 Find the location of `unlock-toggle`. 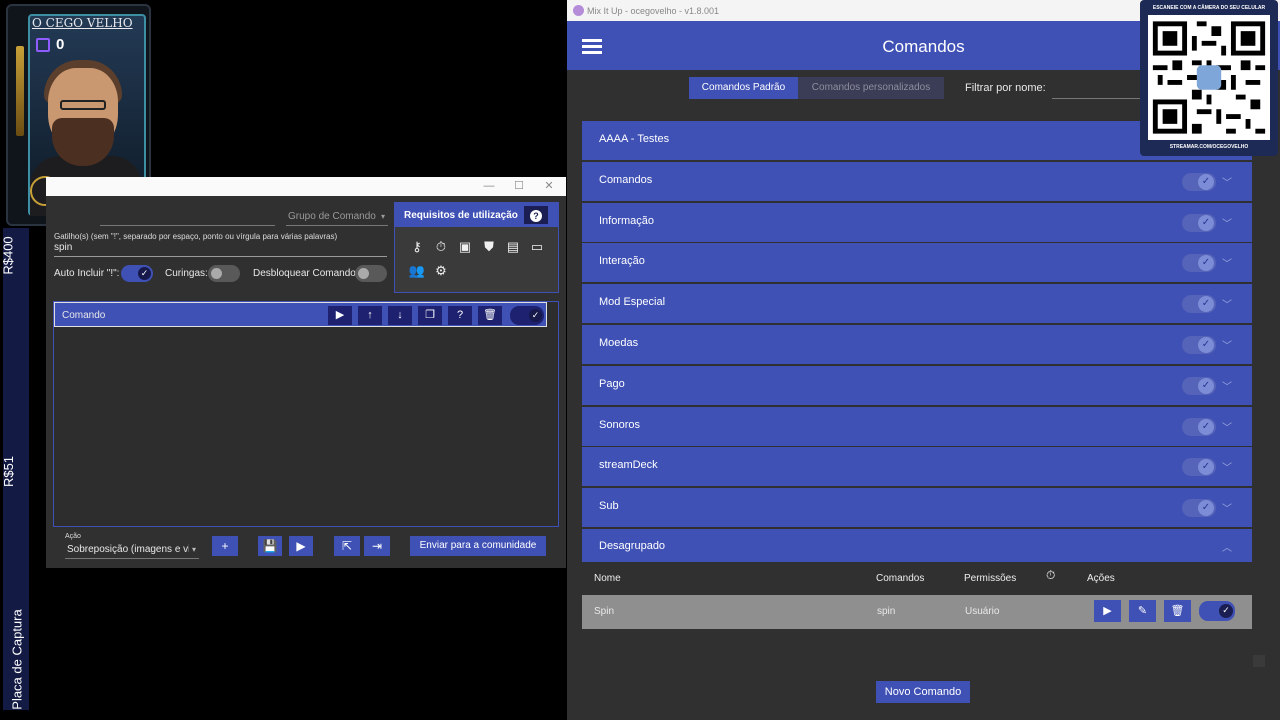

unlock-toggle is located at coordinates (371, 273).